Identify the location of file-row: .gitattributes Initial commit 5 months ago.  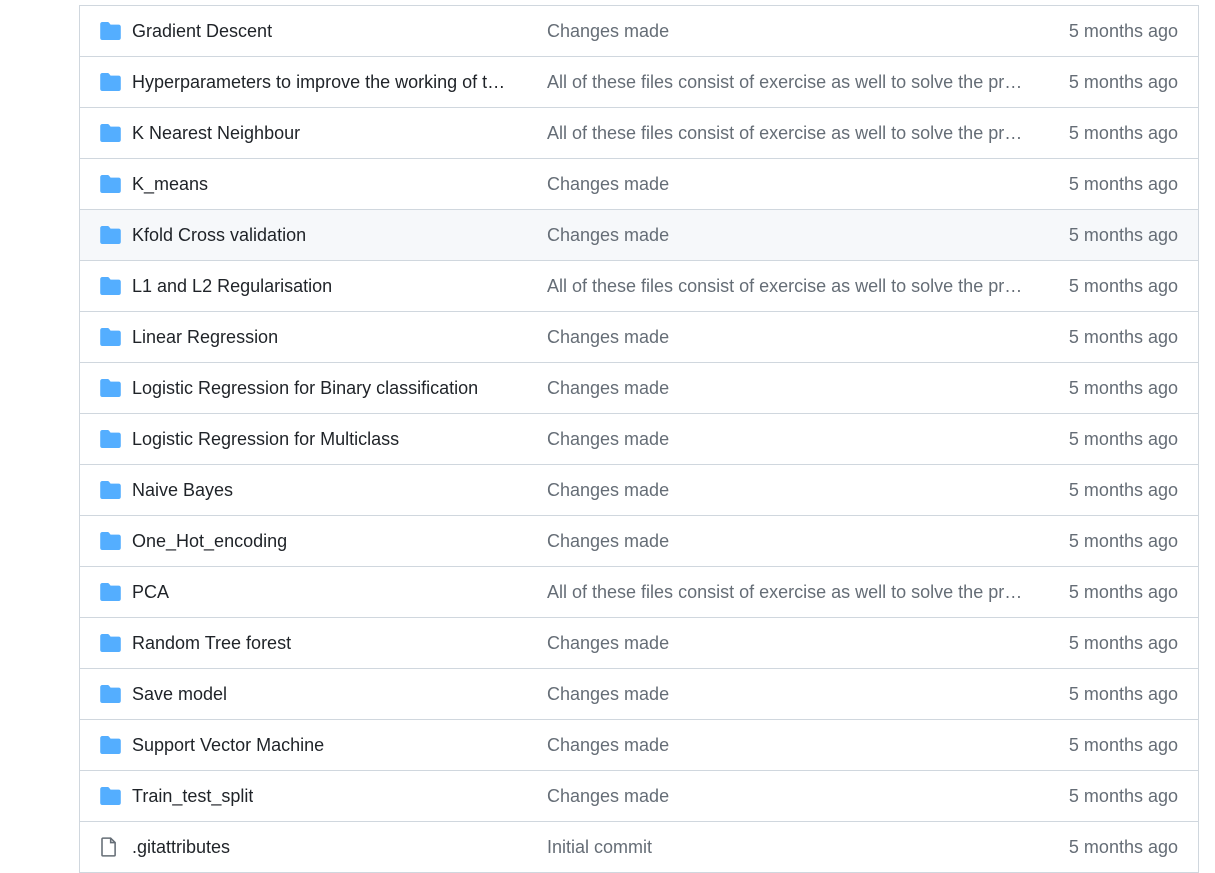
(639, 847).